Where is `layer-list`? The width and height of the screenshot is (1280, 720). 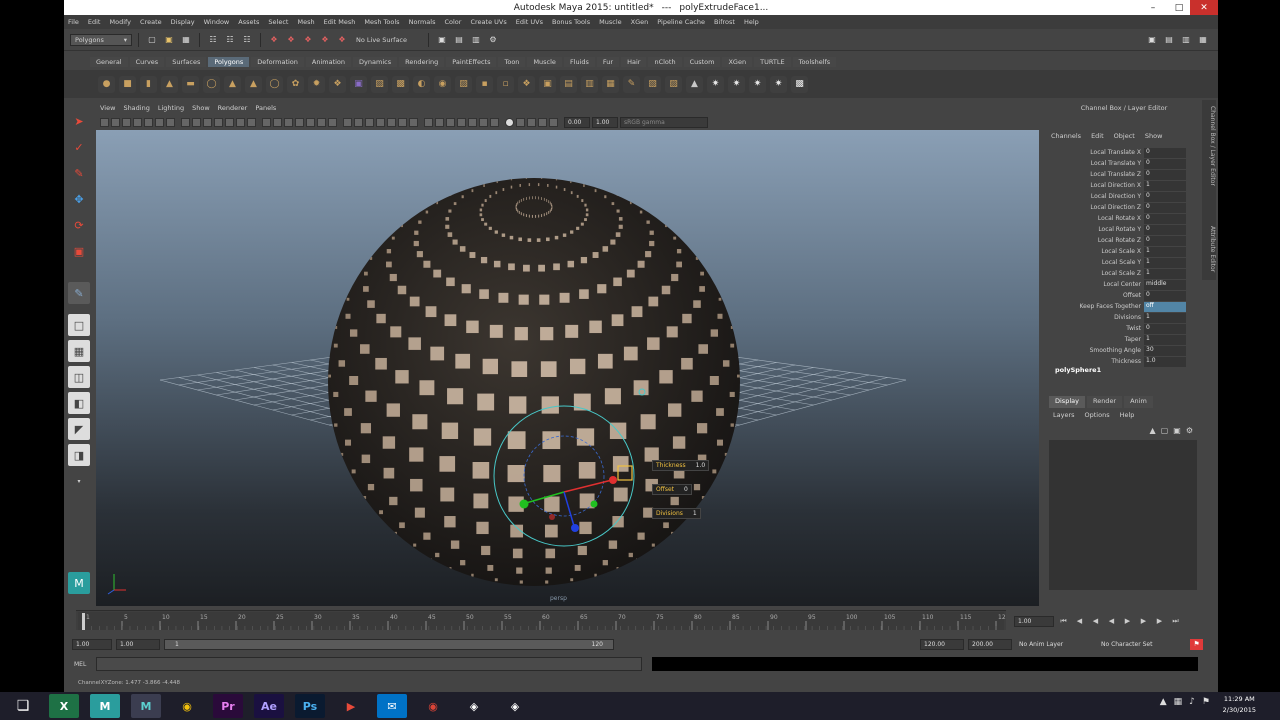
layer-list is located at coordinates (1123, 515).